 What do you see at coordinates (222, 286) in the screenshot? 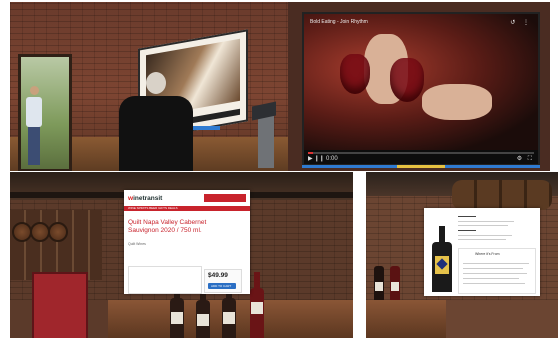
I see `add-to-cart-button: ADD TO CART` at bounding box center [222, 286].